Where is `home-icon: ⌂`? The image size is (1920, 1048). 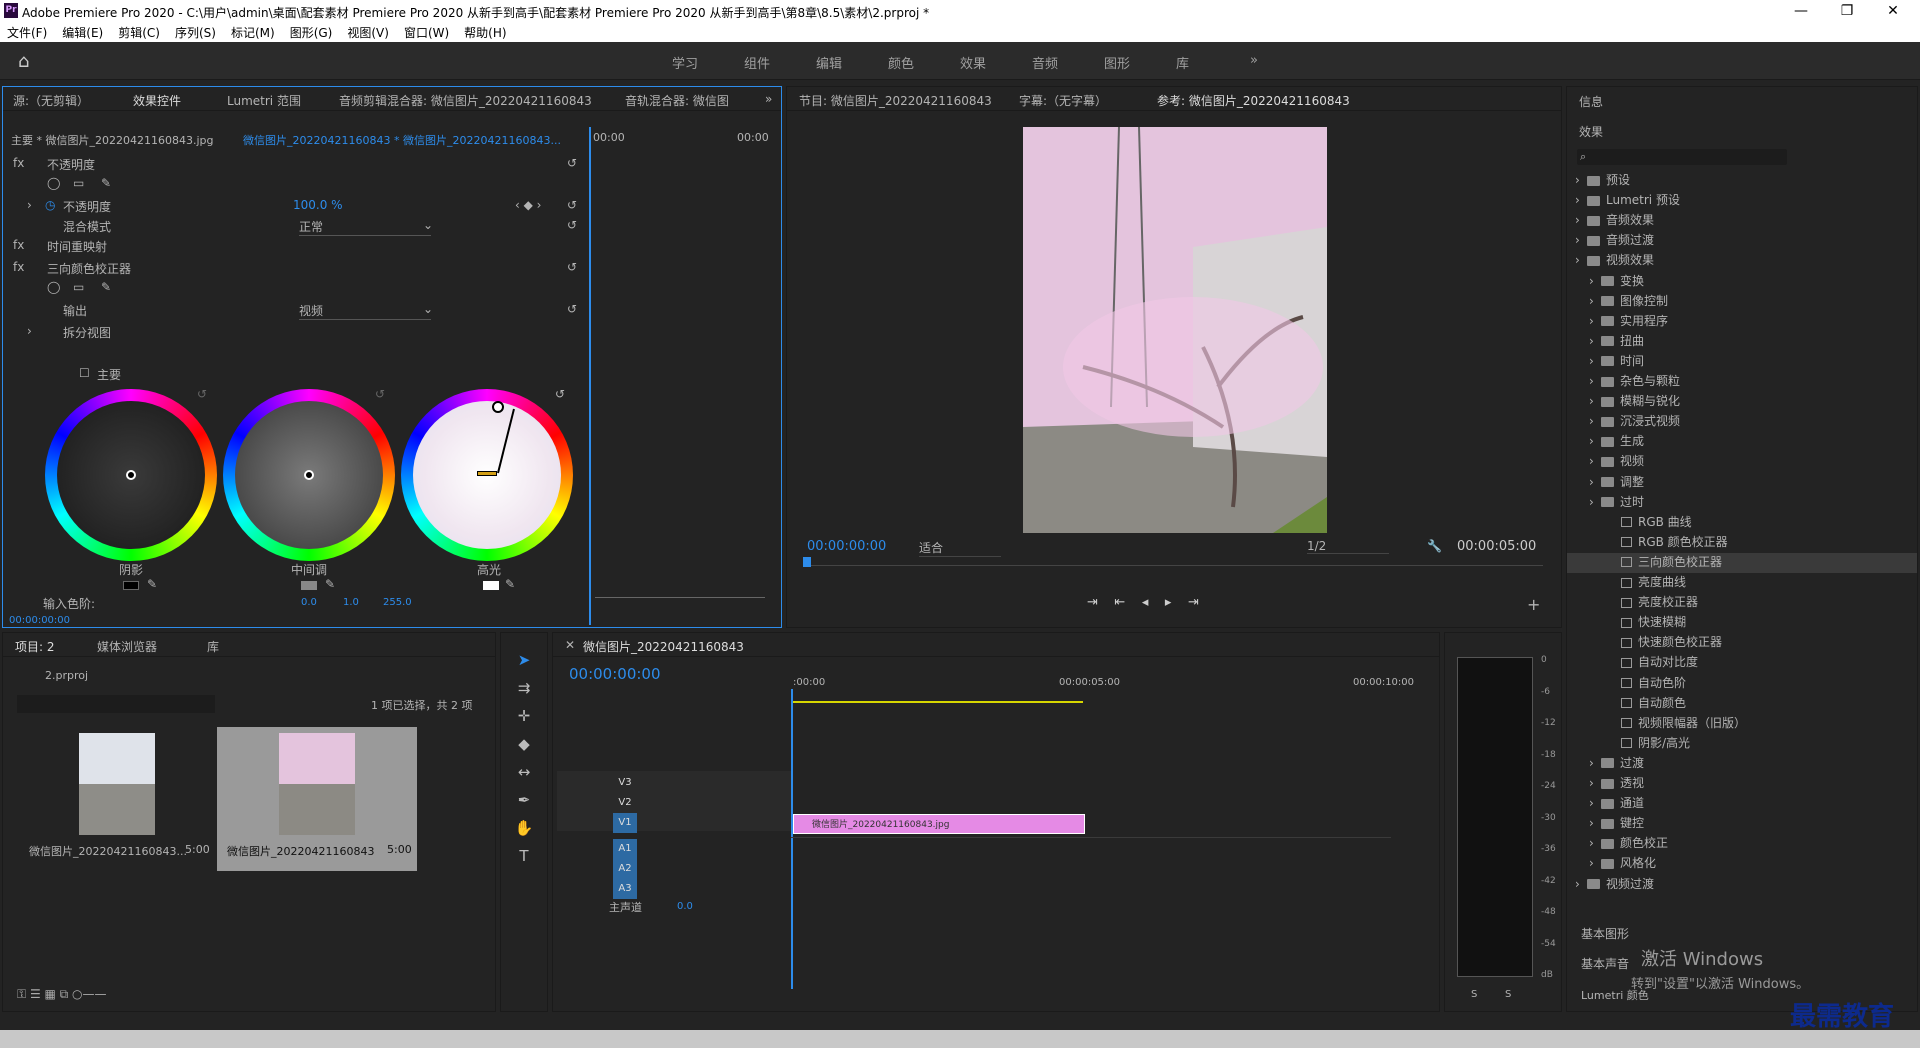
home-icon: ⌂ is located at coordinates (23, 61).